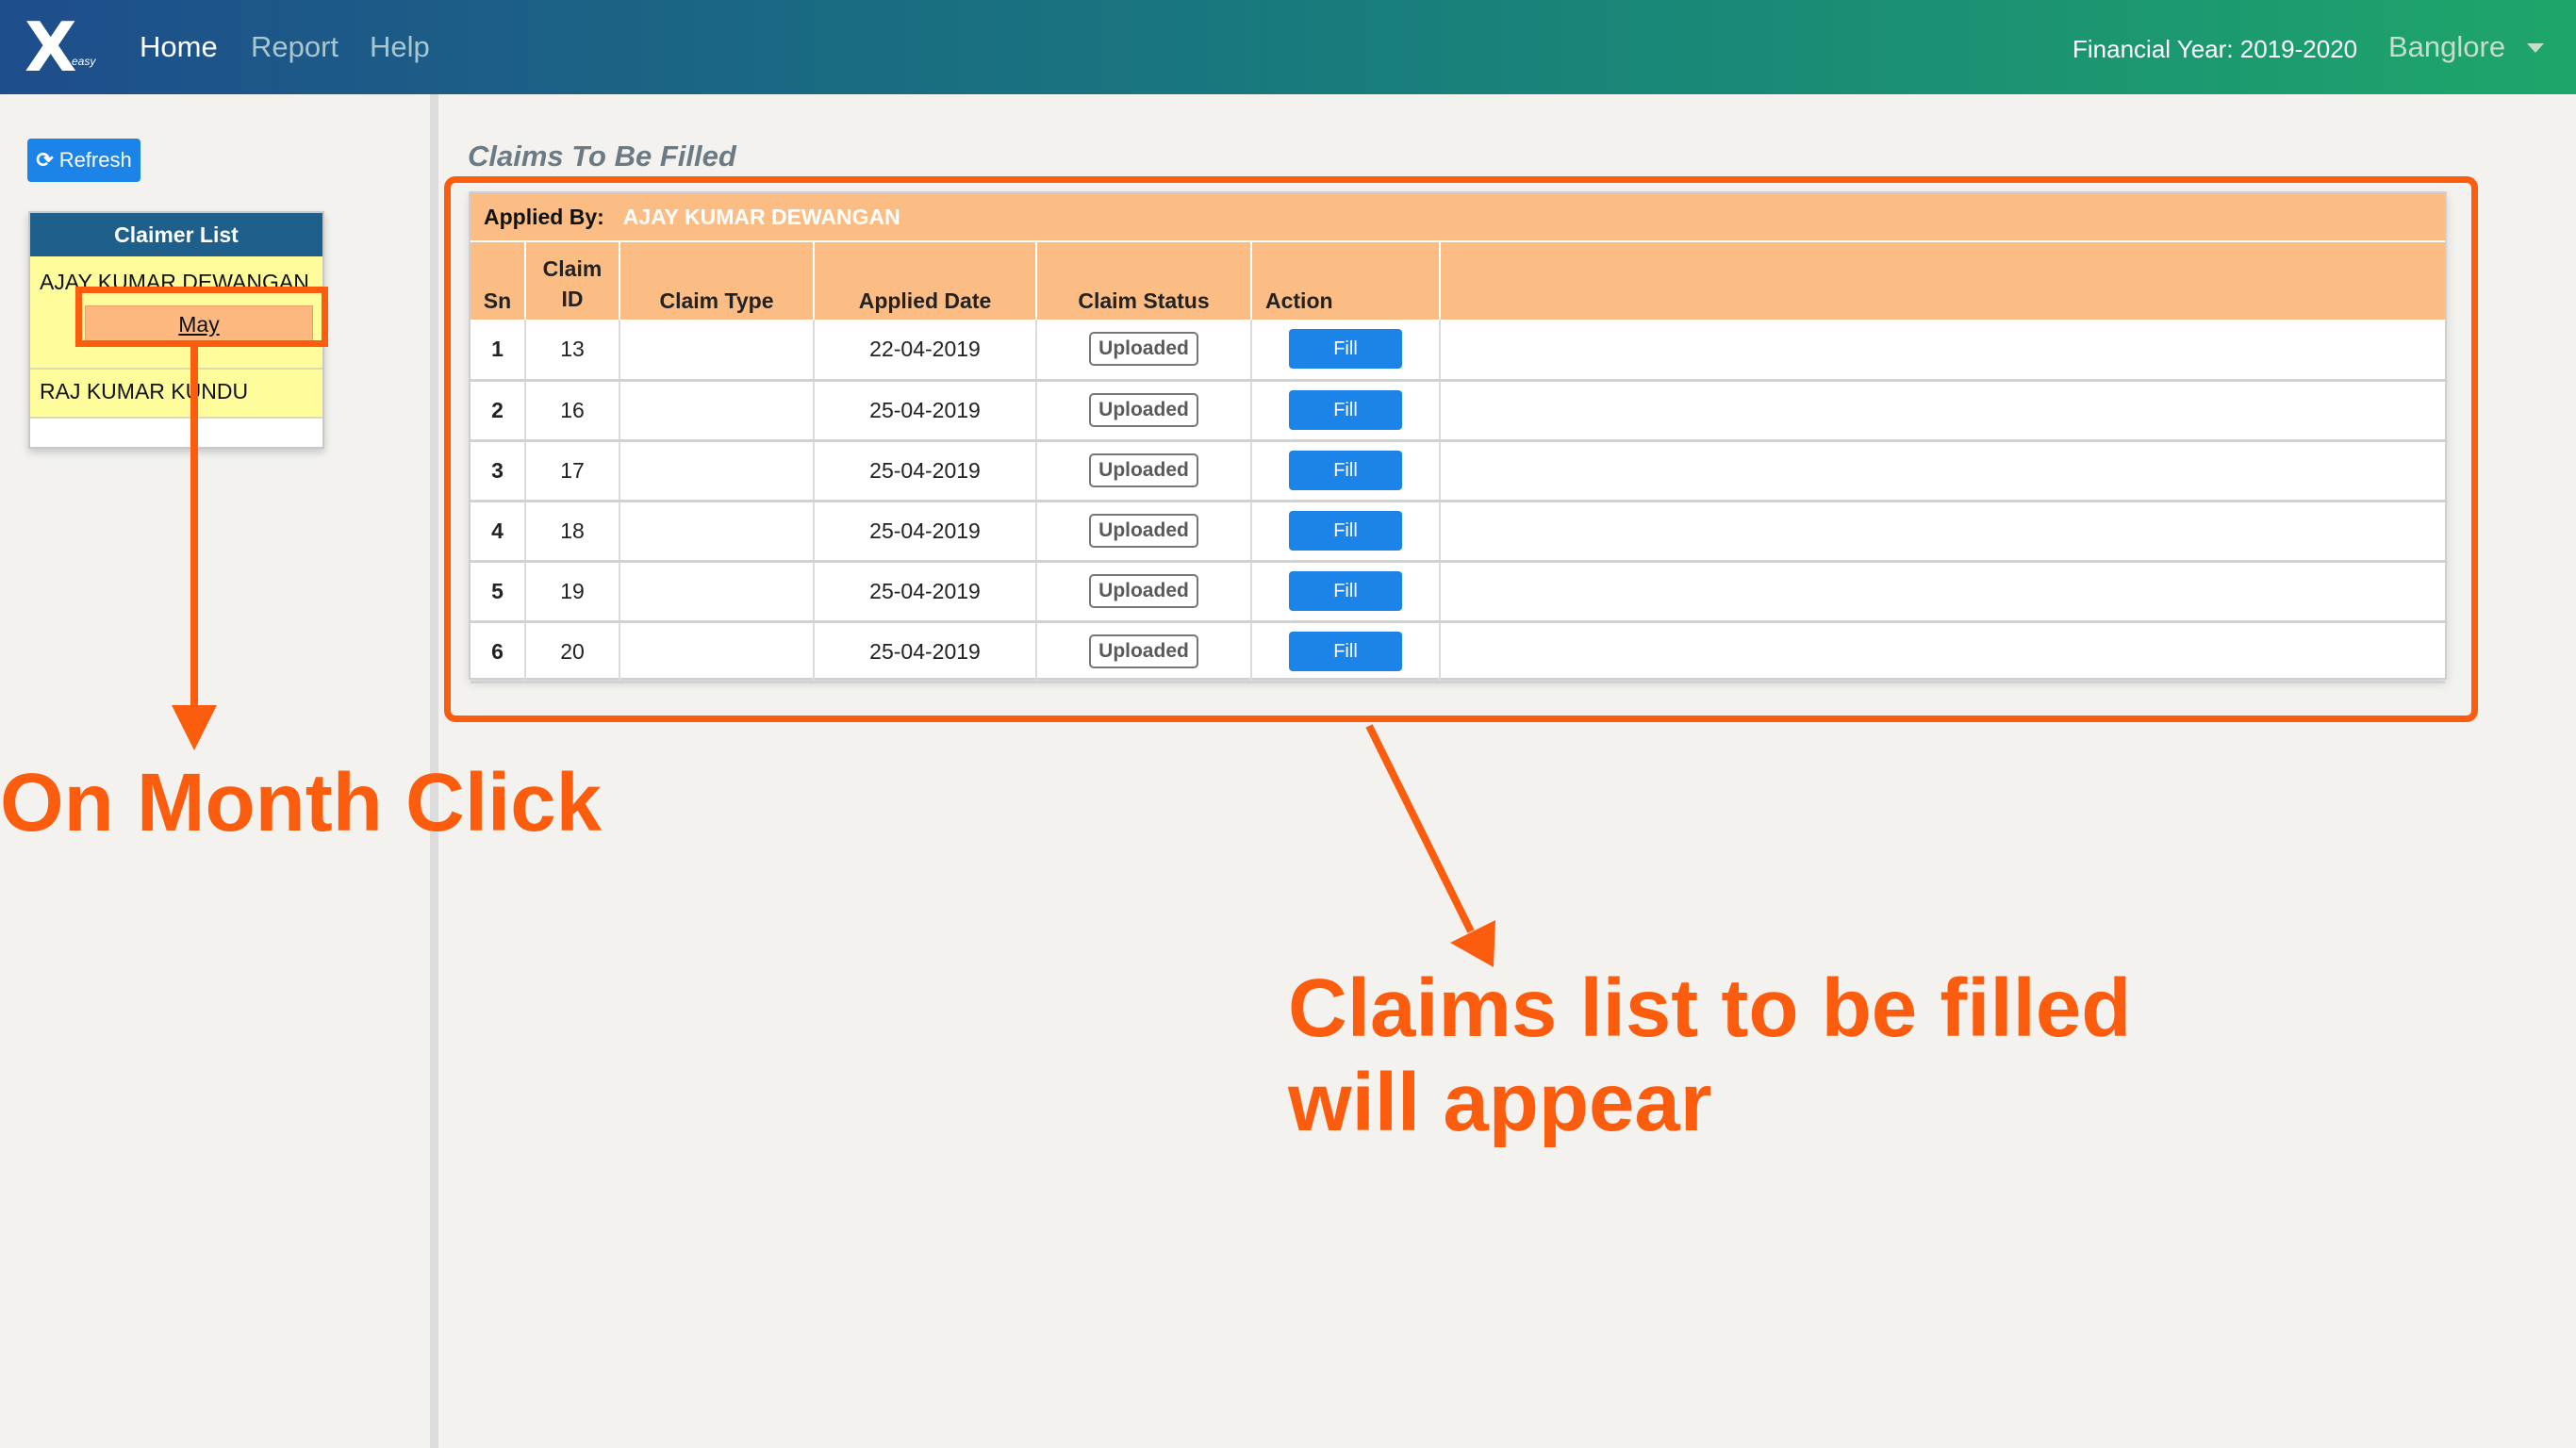 This screenshot has height=1448, width=2576. Describe the element at coordinates (179, 47) in the screenshot. I see `nav-home-link: Home` at that location.